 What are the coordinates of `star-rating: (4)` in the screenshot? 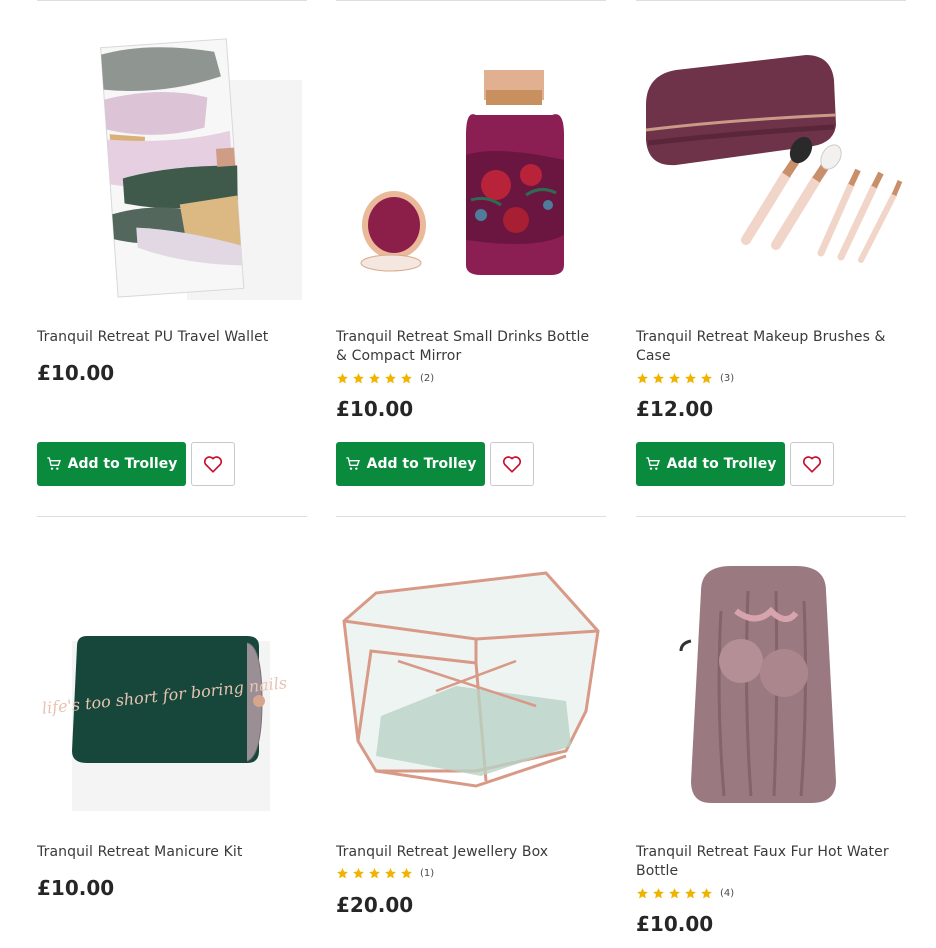 It's located at (685, 893).